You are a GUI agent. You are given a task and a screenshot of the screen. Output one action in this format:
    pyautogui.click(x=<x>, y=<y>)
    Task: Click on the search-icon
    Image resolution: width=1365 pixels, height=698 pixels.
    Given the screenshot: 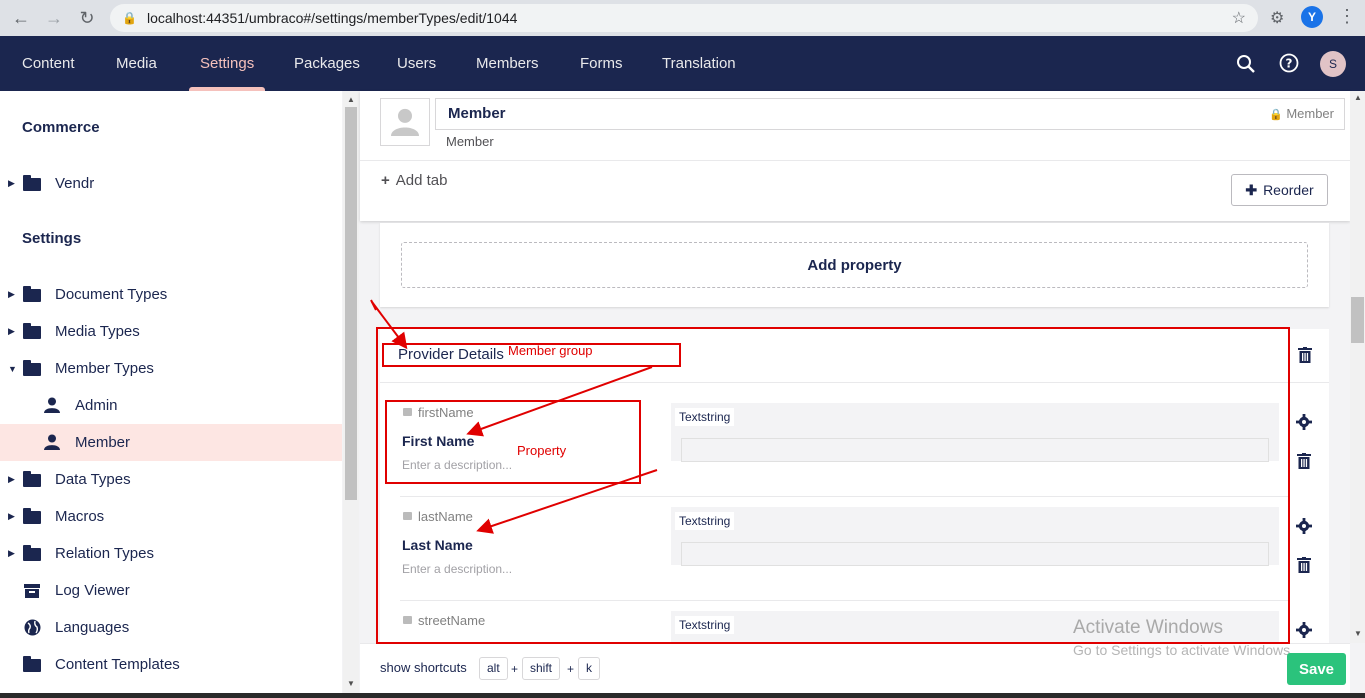 What is the action you would take?
    pyautogui.click(x=1246, y=64)
    